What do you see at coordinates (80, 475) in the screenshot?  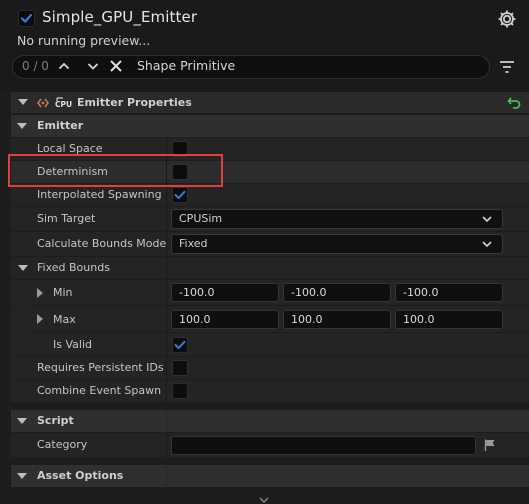 I see `category-label: Asset Options` at bounding box center [80, 475].